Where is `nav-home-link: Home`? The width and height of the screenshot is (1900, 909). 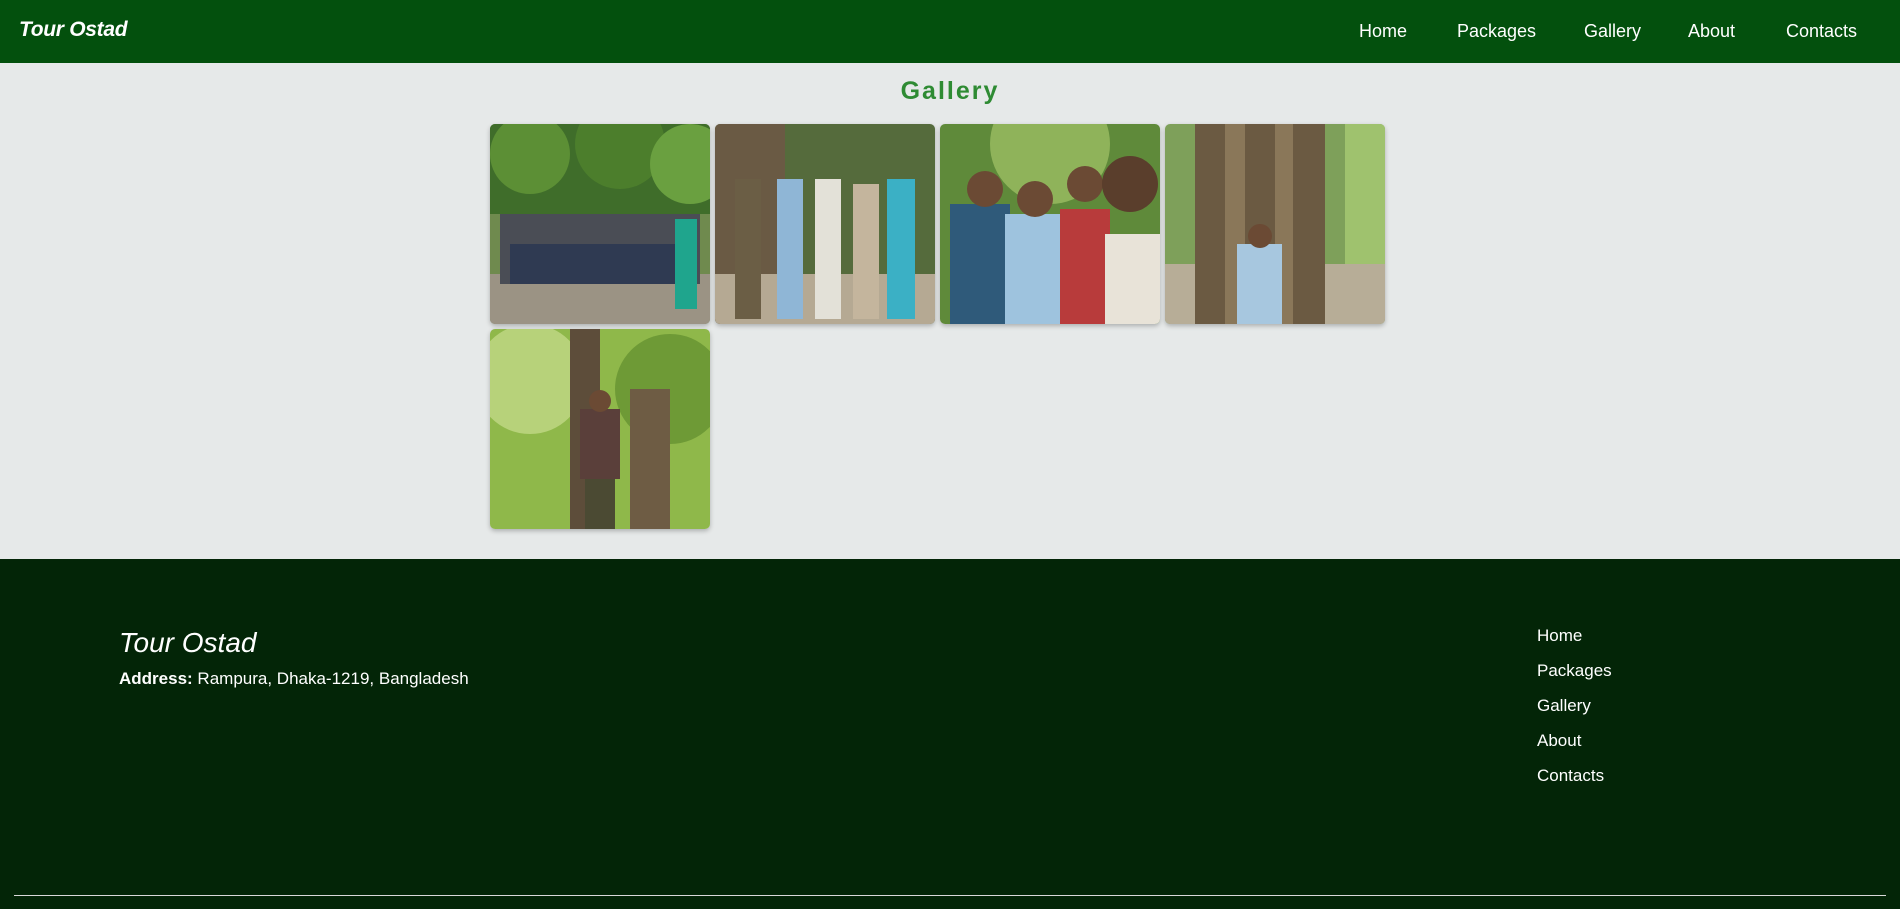
nav-home-link: Home is located at coordinates (1383, 31).